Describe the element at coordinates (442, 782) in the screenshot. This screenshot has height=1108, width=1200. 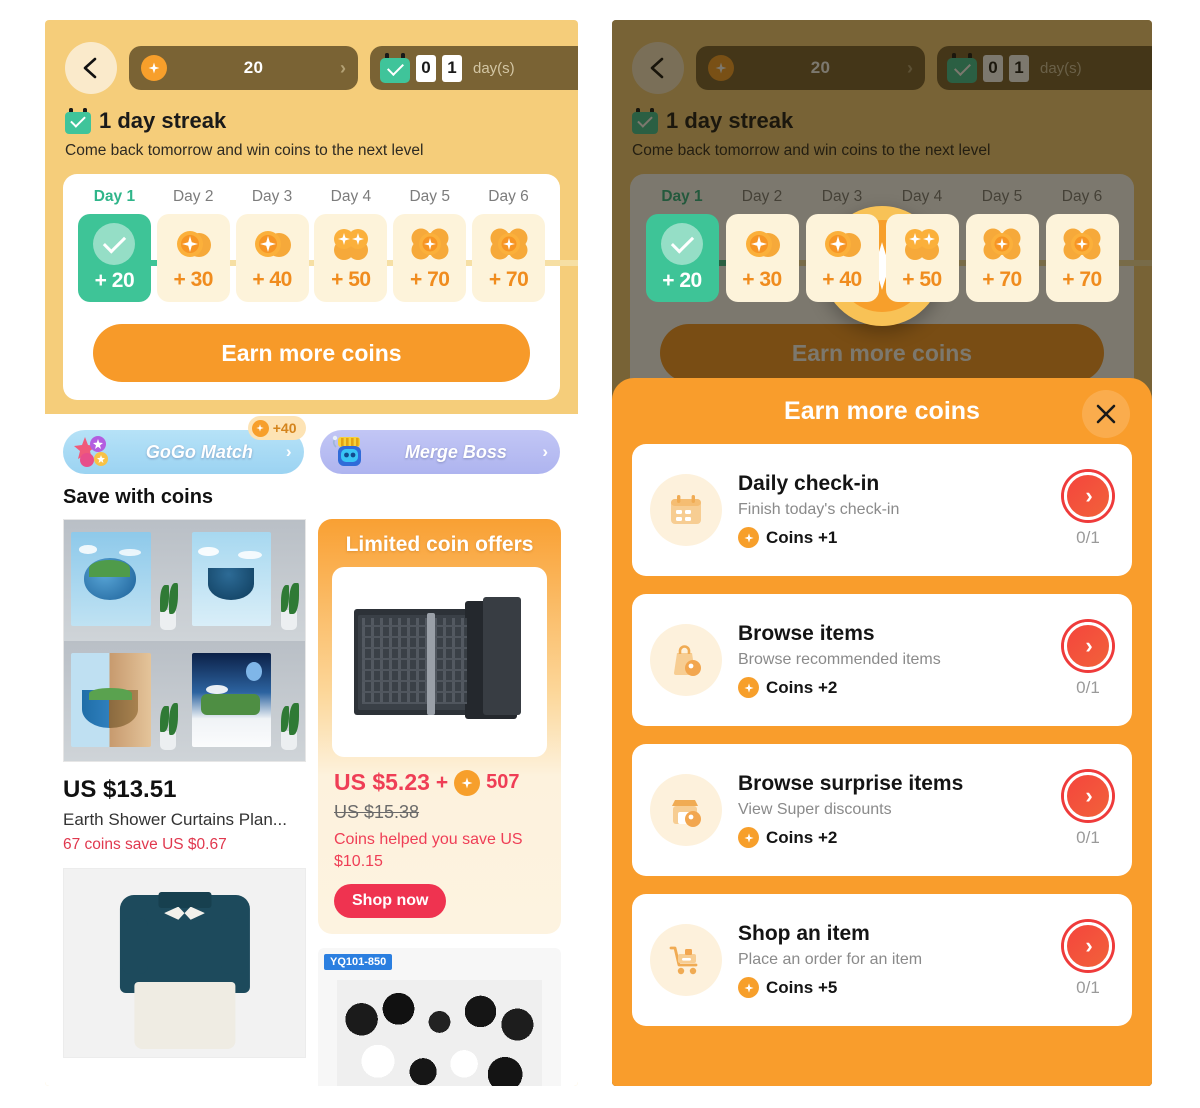
I see `offer-plus-sign: +` at that location.